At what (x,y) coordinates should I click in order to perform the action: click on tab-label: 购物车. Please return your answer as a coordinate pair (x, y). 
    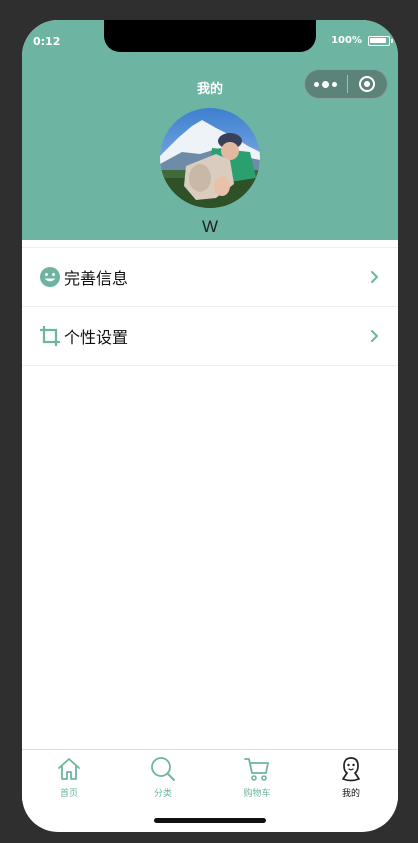
    Looking at the image, I should click on (257, 794).